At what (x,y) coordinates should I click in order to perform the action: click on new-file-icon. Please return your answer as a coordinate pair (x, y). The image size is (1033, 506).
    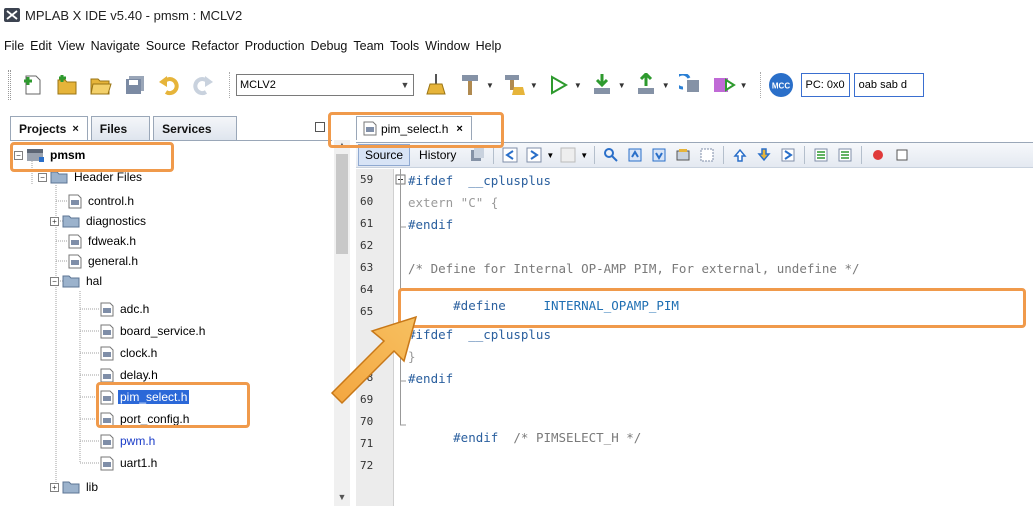
    Looking at the image, I should click on (32, 85).